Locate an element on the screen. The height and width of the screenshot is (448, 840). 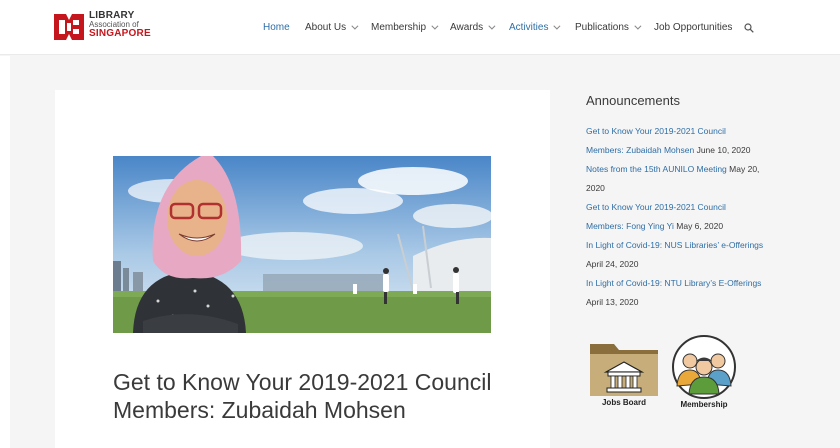
nav-label: Home is located at coordinates (276, 27).